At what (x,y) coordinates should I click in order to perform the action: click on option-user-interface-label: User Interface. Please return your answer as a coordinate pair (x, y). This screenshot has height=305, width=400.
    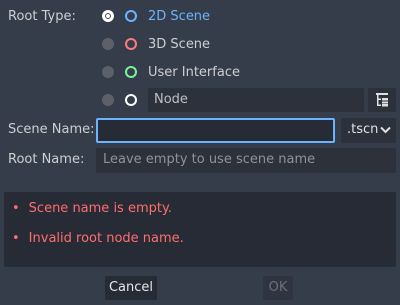
    Looking at the image, I should click on (194, 73).